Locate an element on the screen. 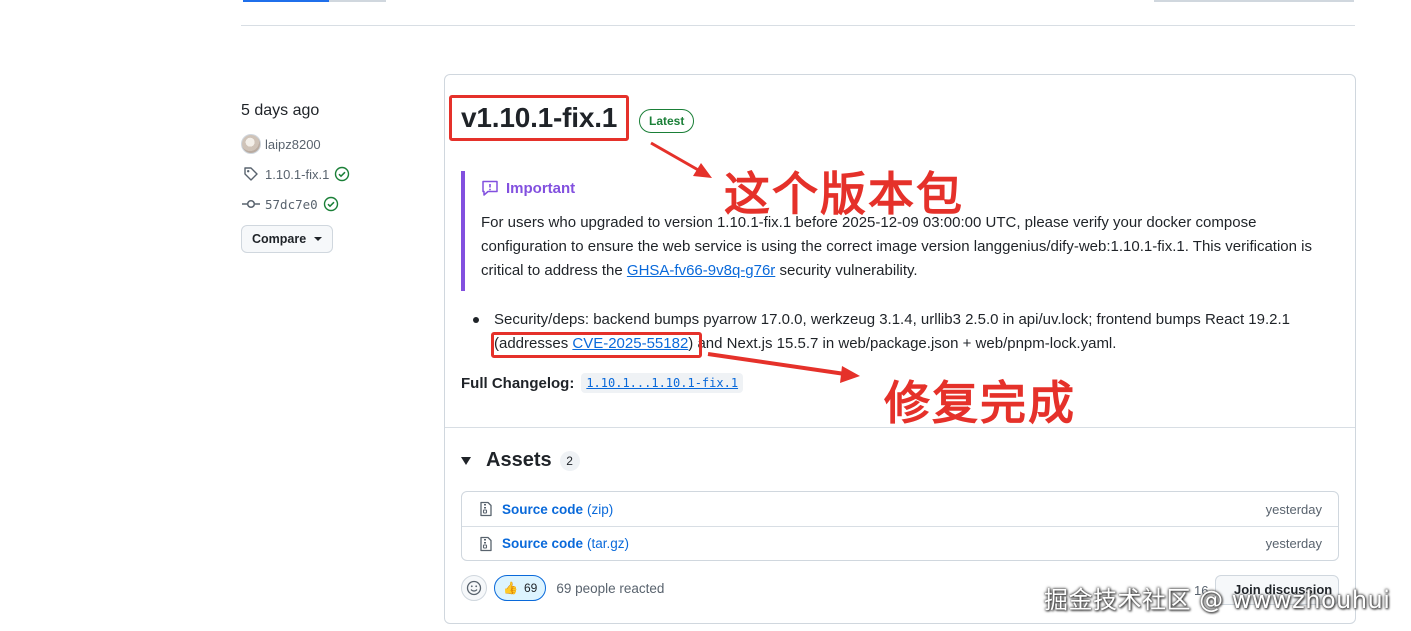 Image resolution: width=1411 pixels, height=631 pixels. bullet-dot is located at coordinates (476, 320).